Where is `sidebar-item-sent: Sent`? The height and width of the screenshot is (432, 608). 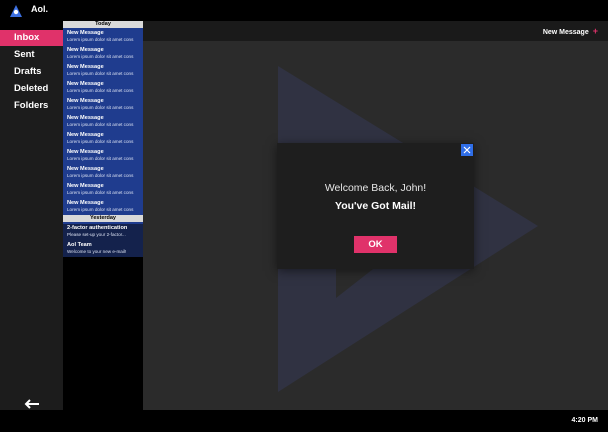 sidebar-item-sent: Sent is located at coordinates (31, 55).